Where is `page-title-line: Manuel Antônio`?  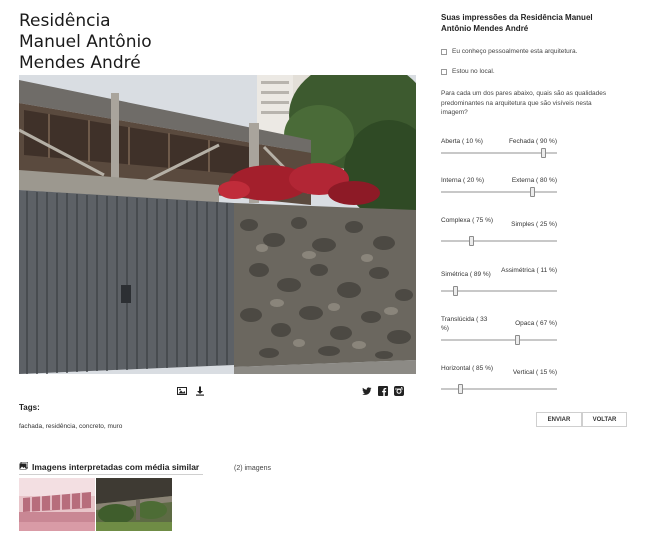 page-title-line: Manuel Antônio is located at coordinates (85, 42).